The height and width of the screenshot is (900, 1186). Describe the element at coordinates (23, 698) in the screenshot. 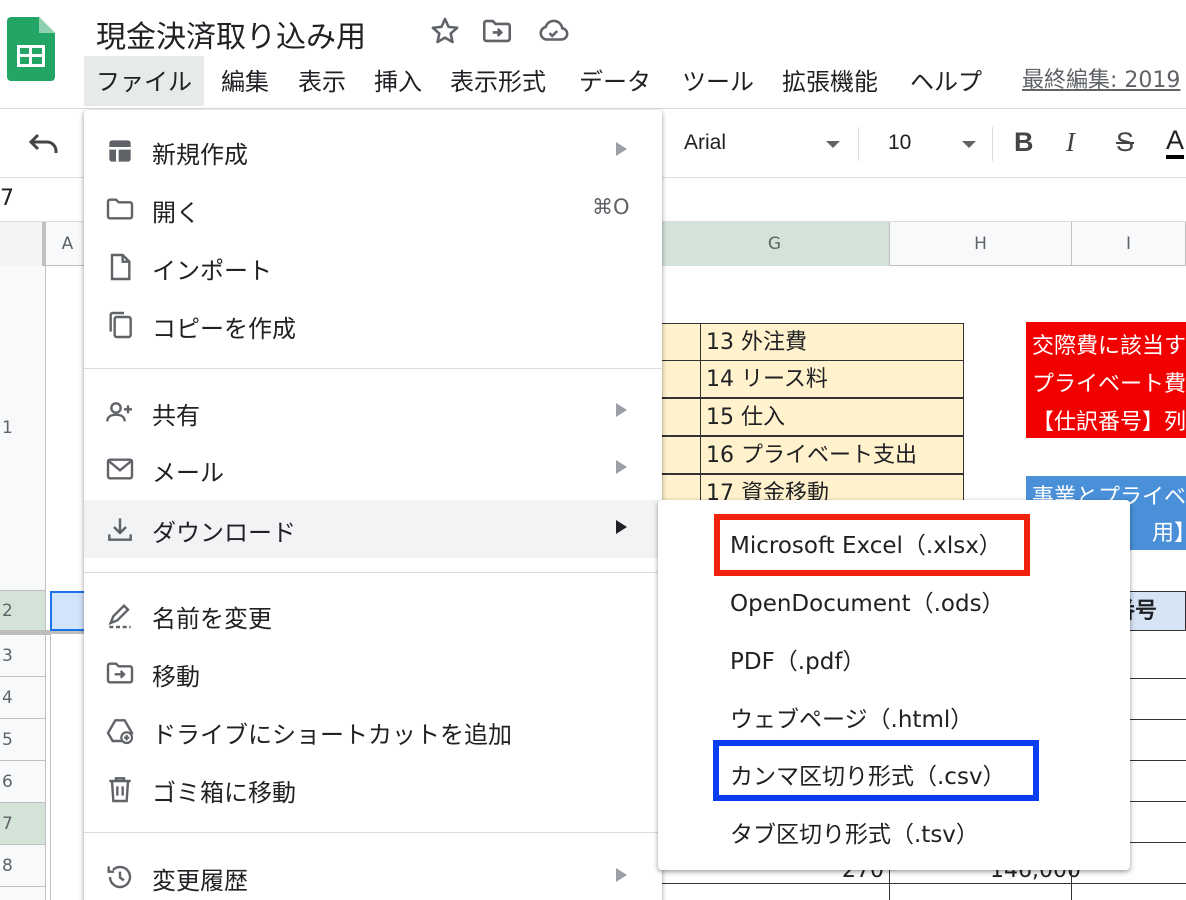

I see `row-header-4: 4` at that location.